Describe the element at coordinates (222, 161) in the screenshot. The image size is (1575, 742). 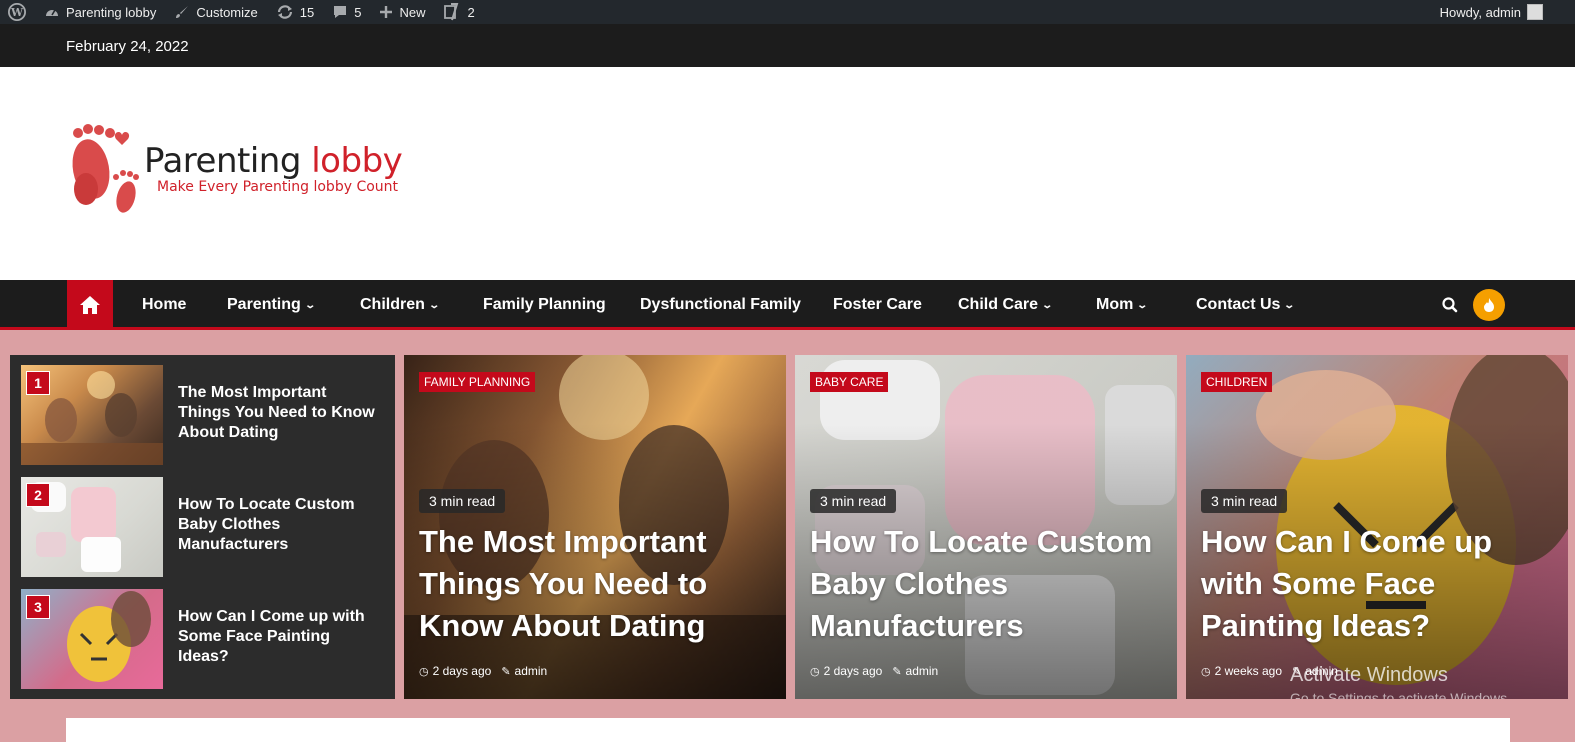
I see `logo-title-part1: Parenting` at that location.